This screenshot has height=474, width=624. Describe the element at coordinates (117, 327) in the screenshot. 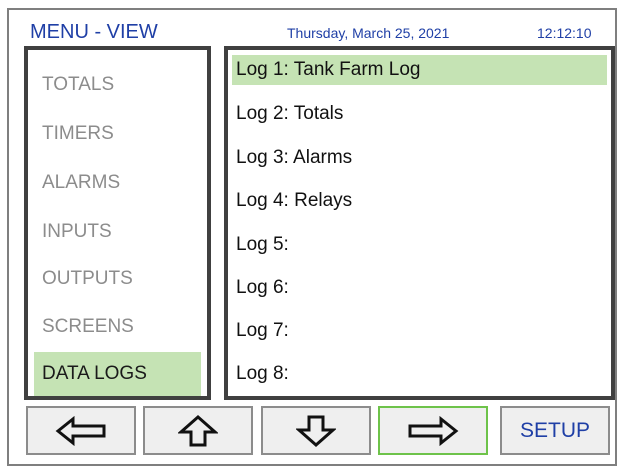

I see `menu-item-screens: SCREENS` at that location.